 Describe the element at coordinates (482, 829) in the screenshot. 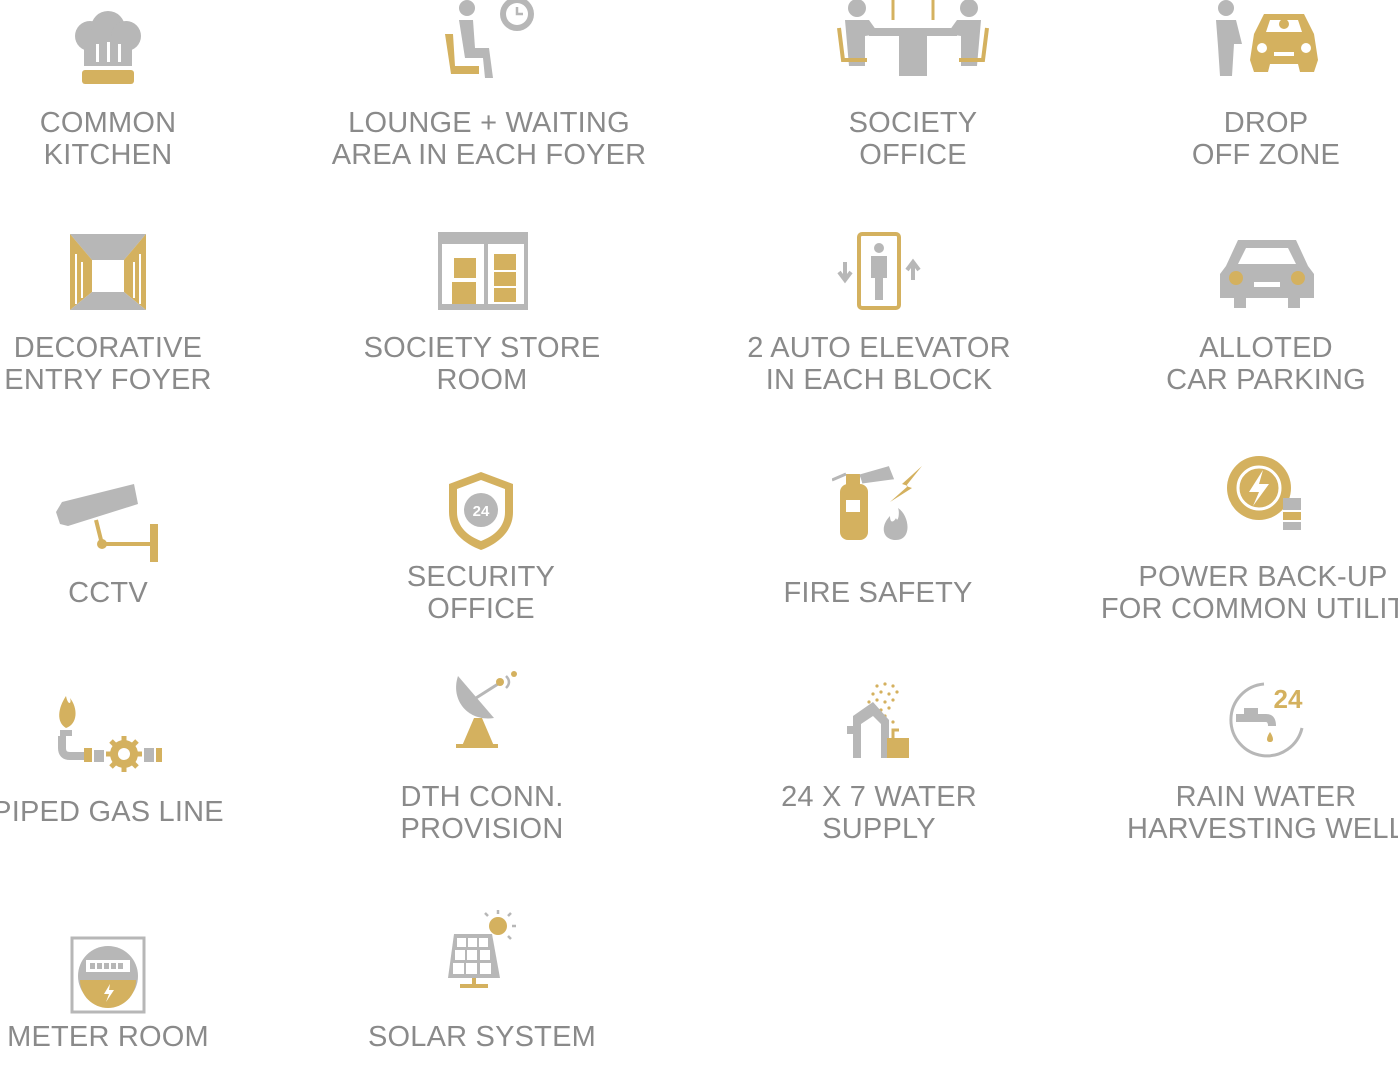

I see `amenity-label-line2: PROVISION` at that location.